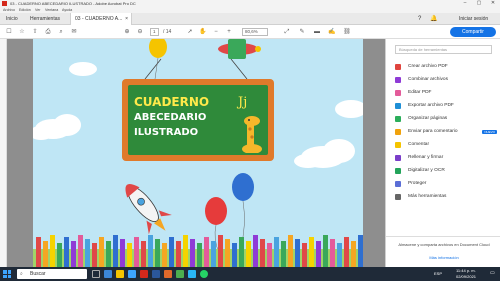 The image size is (500, 281). What do you see at coordinates (3, 153) in the screenshot?
I see `left-nav-strip` at bounding box center [3, 153].